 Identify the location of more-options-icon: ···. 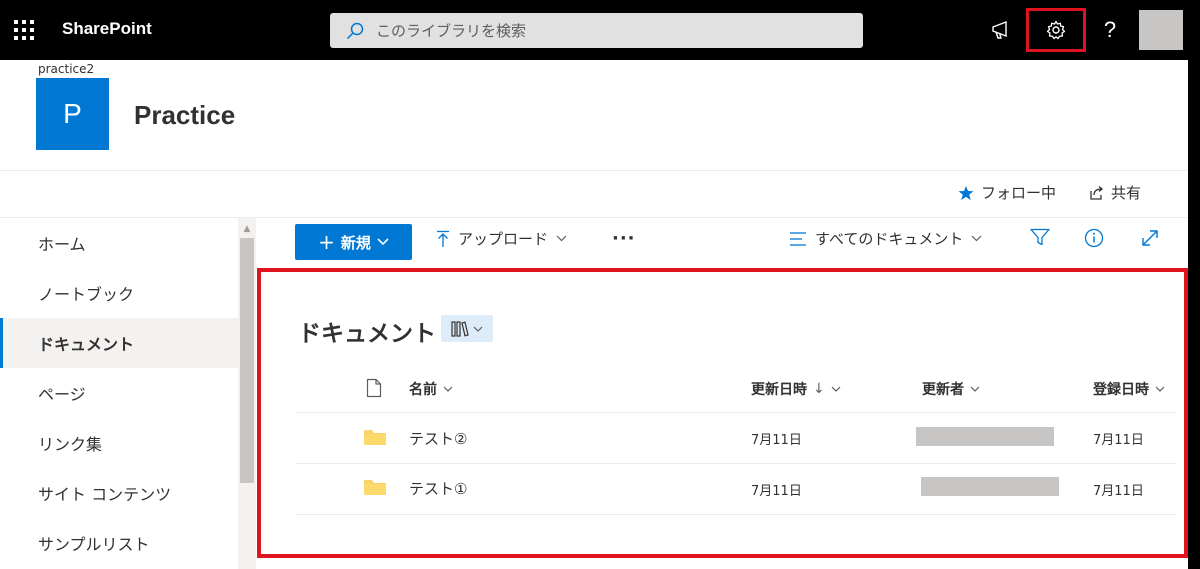
(624, 238).